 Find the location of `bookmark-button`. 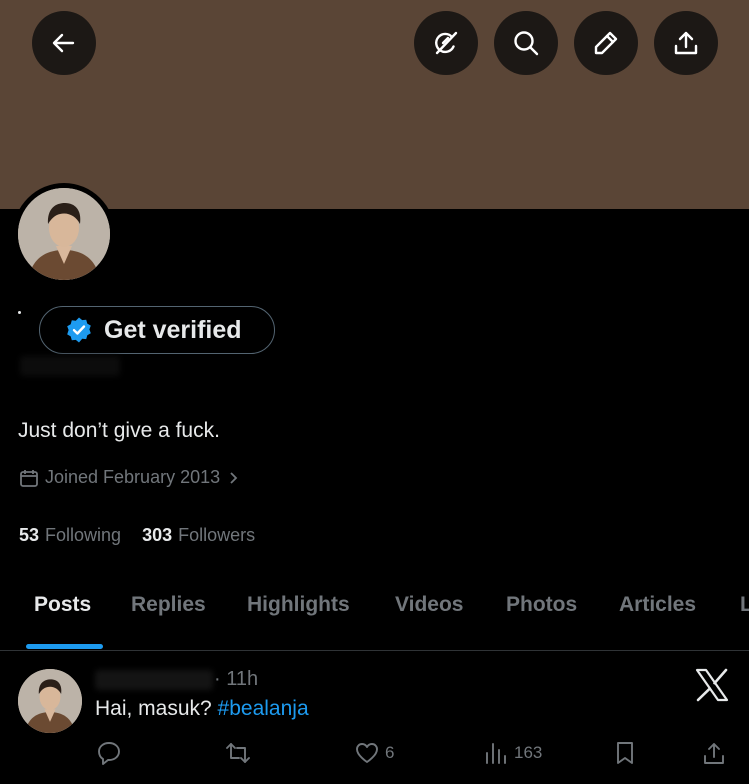

bookmark-button is located at coordinates (625, 753).